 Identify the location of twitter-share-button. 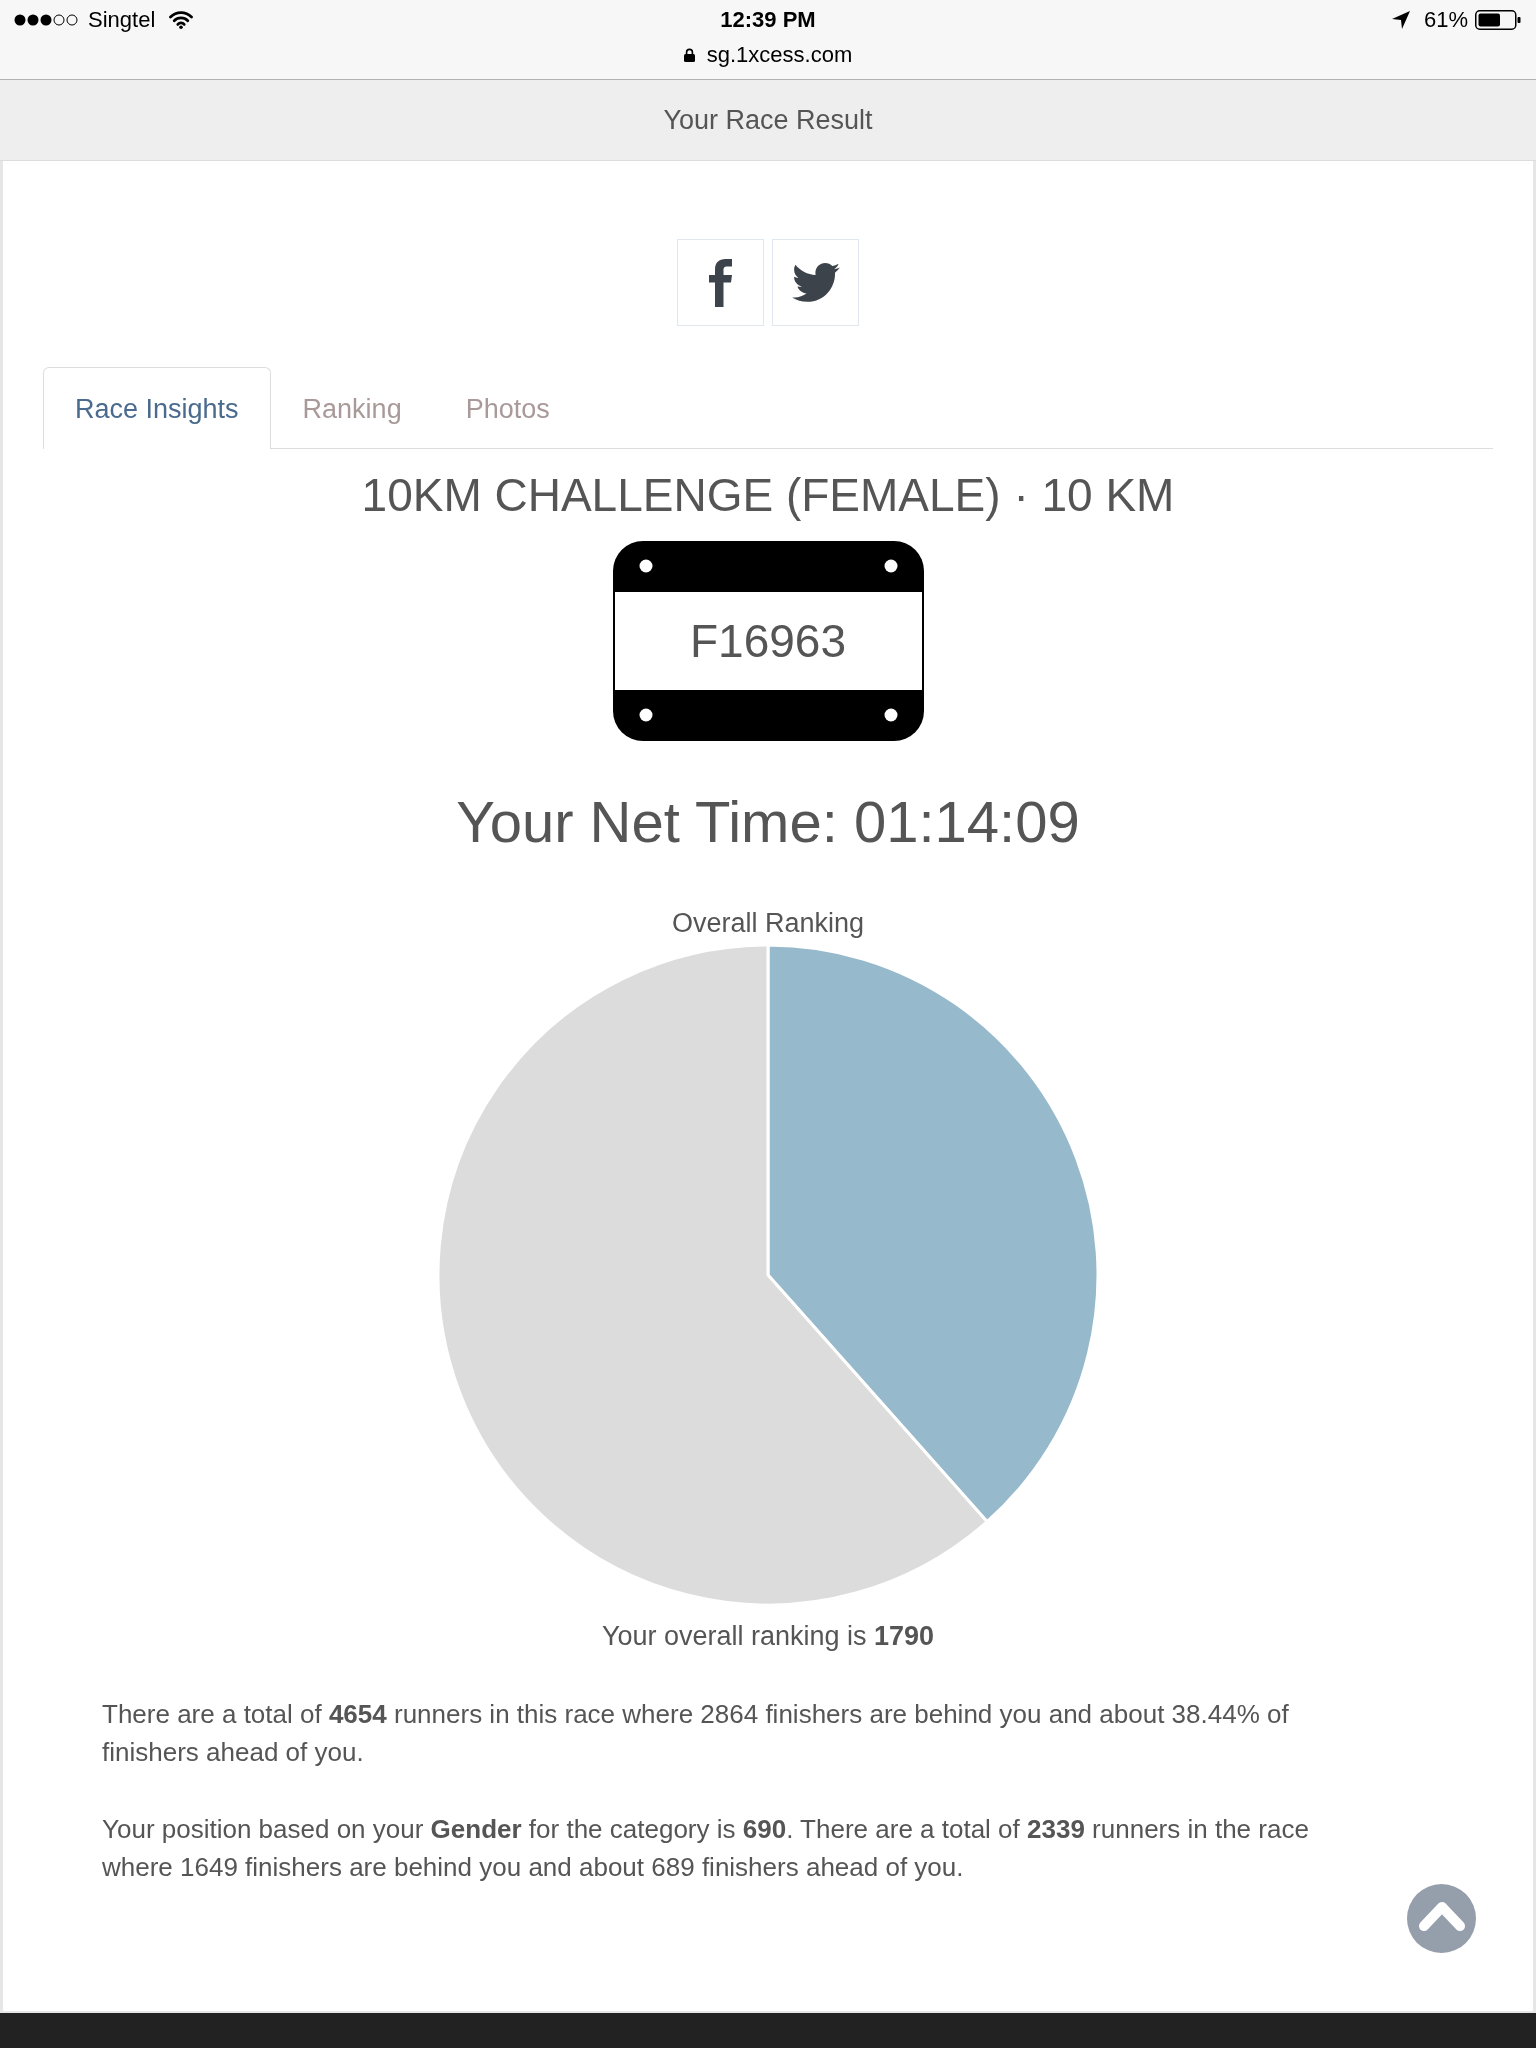
(815, 282).